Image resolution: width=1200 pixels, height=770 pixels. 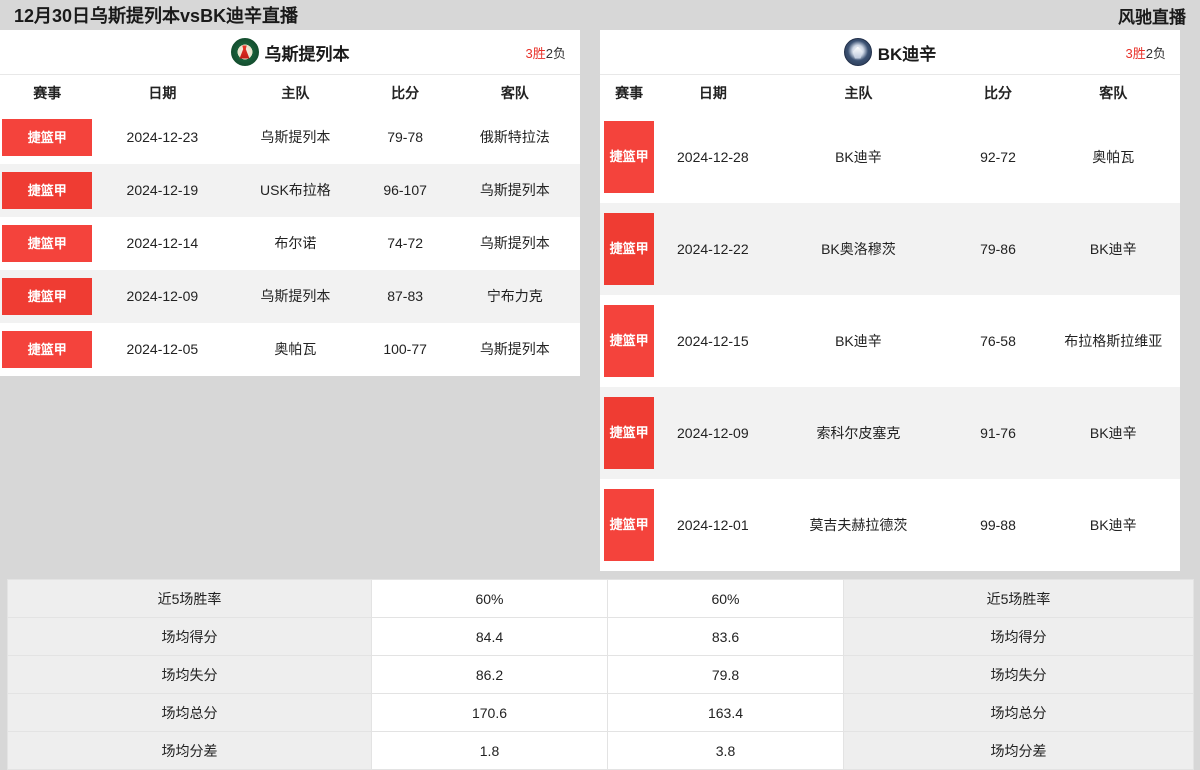 I want to click on stat-value-left: 84.4, so click(x=489, y=636).